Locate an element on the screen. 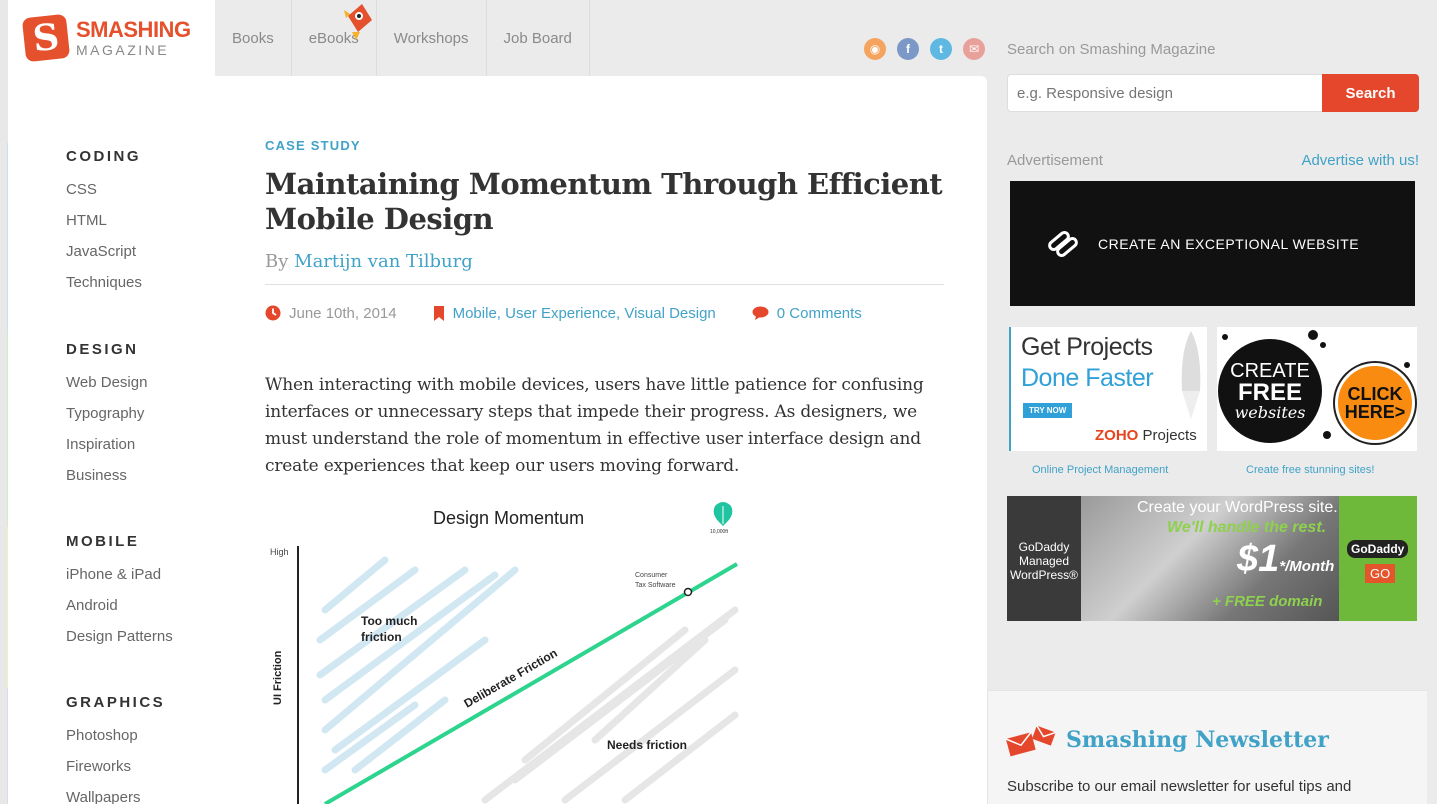  zoho-headline-1: Get Projects is located at coordinates (1087, 347).